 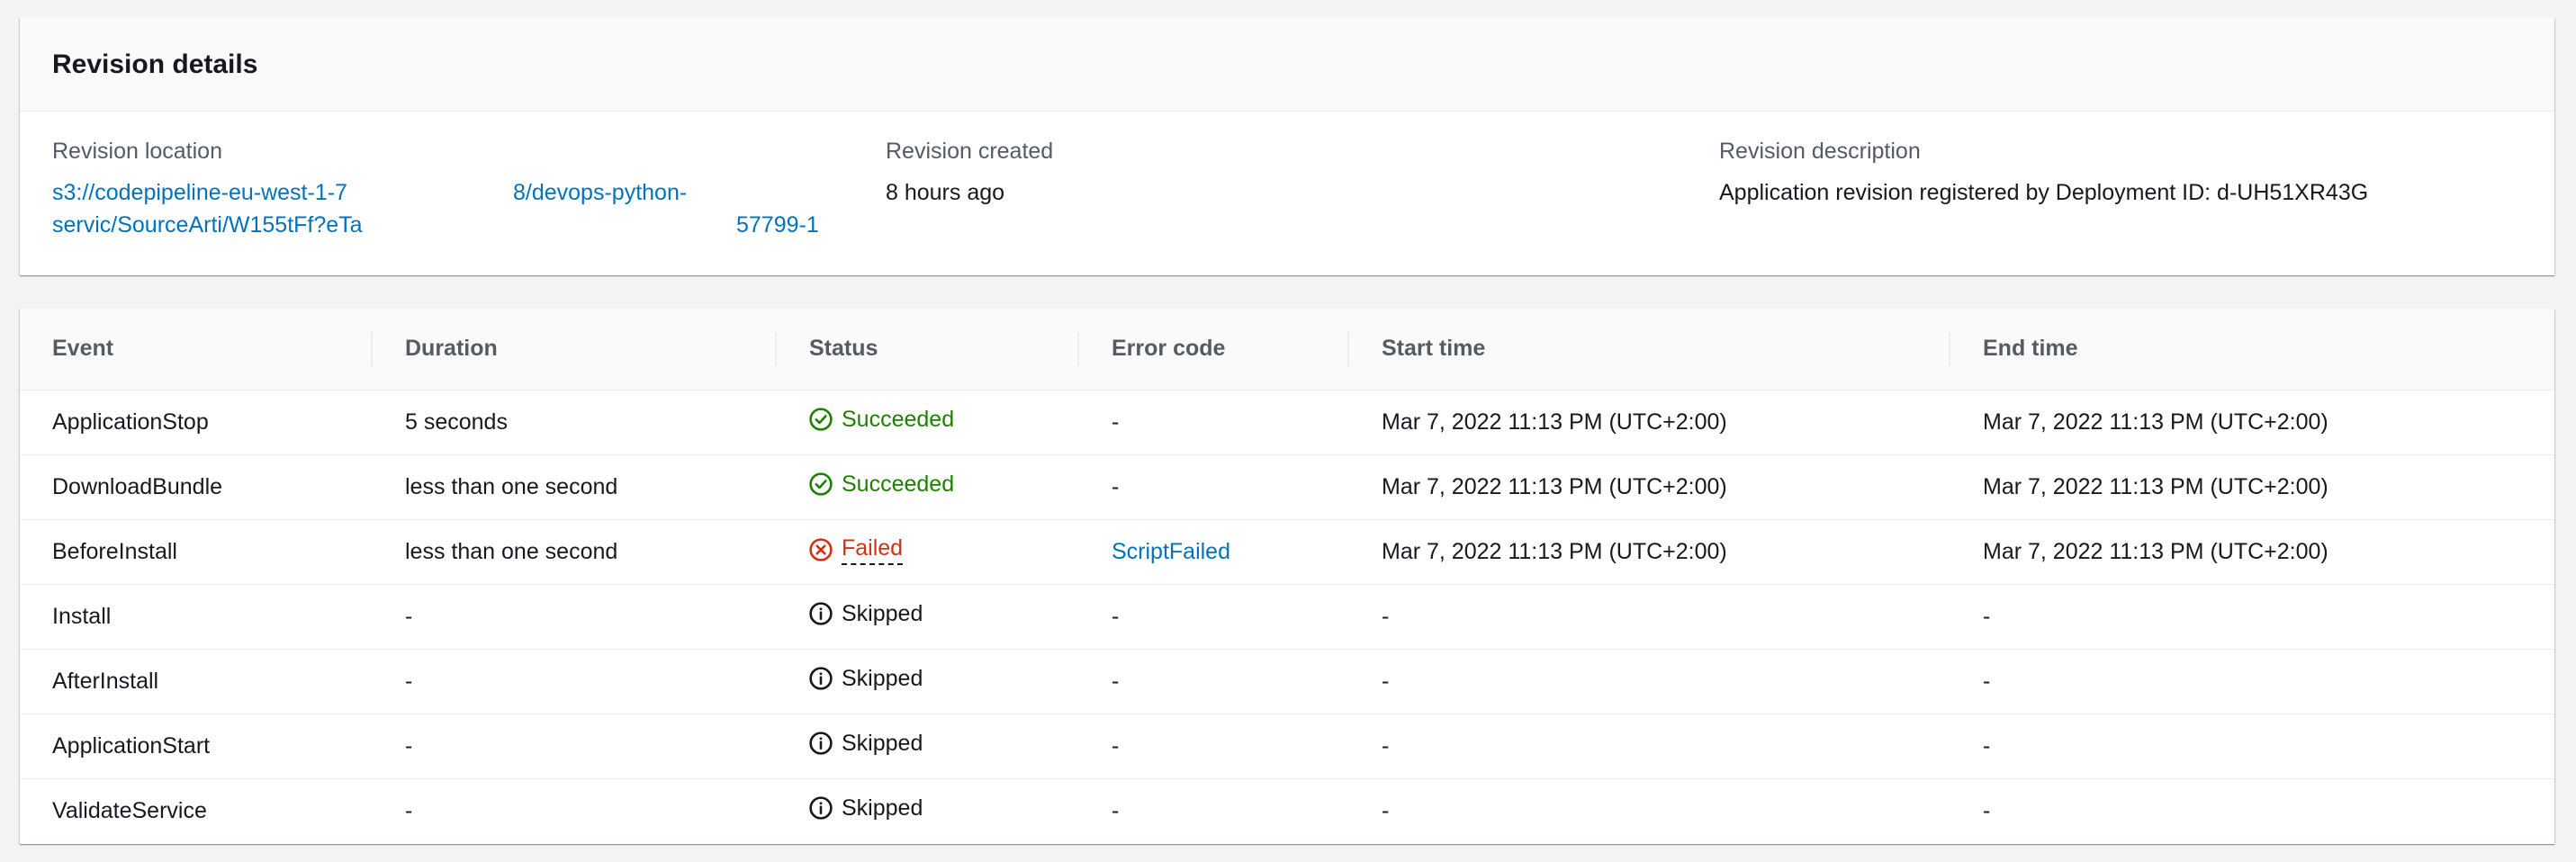 I want to click on status-indicator: Failed, so click(x=856, y=550).